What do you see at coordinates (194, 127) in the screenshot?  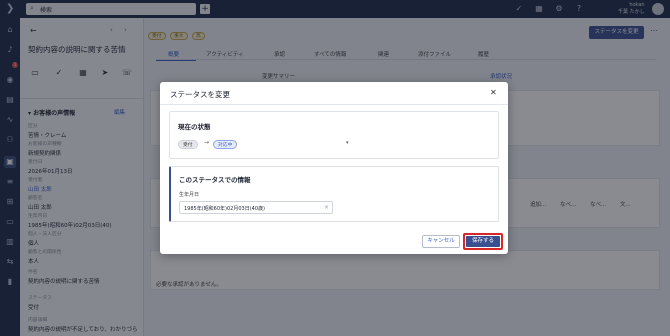 I see `current-status-heading: 現在の状態` at bounding box center [194, 127].